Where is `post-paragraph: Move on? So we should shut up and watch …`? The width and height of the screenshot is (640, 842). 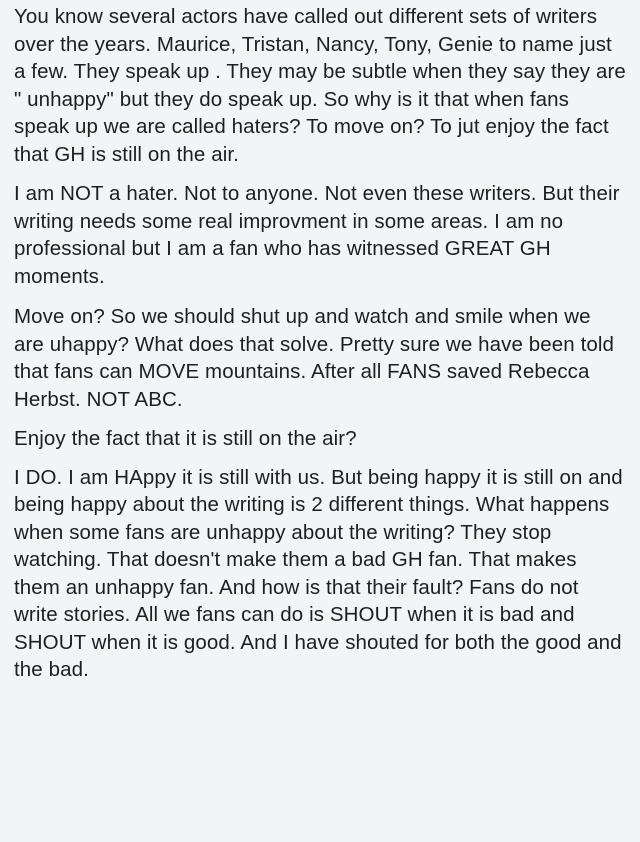
post-paragraph: Move on? So we should shut up and watch … is located at coordinates (314, 358).